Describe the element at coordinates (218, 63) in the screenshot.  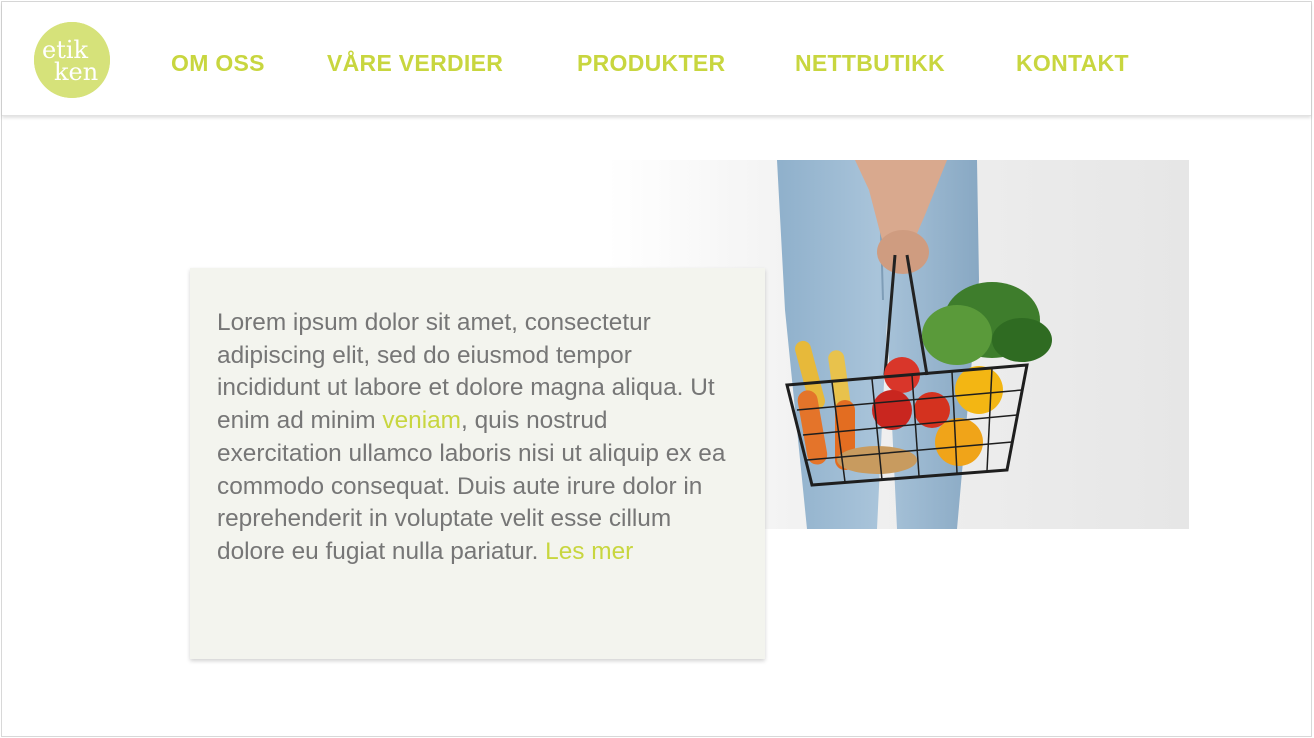
I see `nav-item-om-oss: OM OSS` at that location.